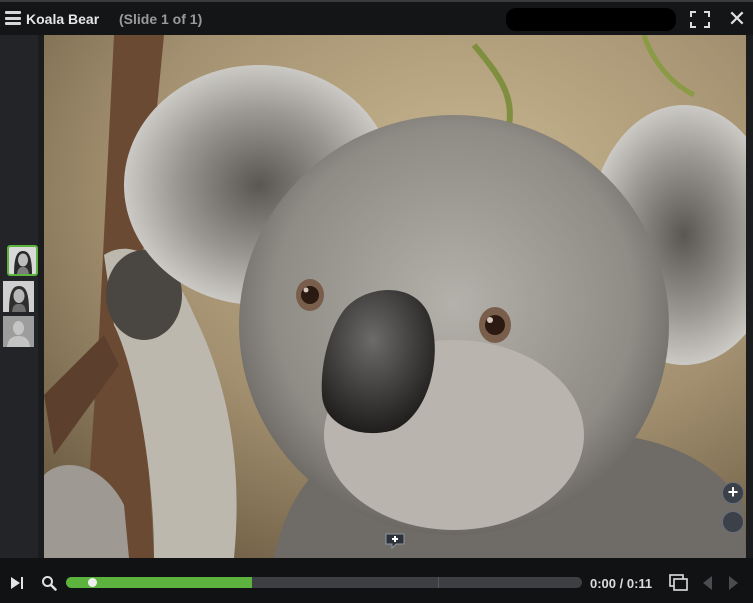  Describe the element at coordinates (13, 18) in the screenshot. I see `hamburger-menu-icon` at that location.